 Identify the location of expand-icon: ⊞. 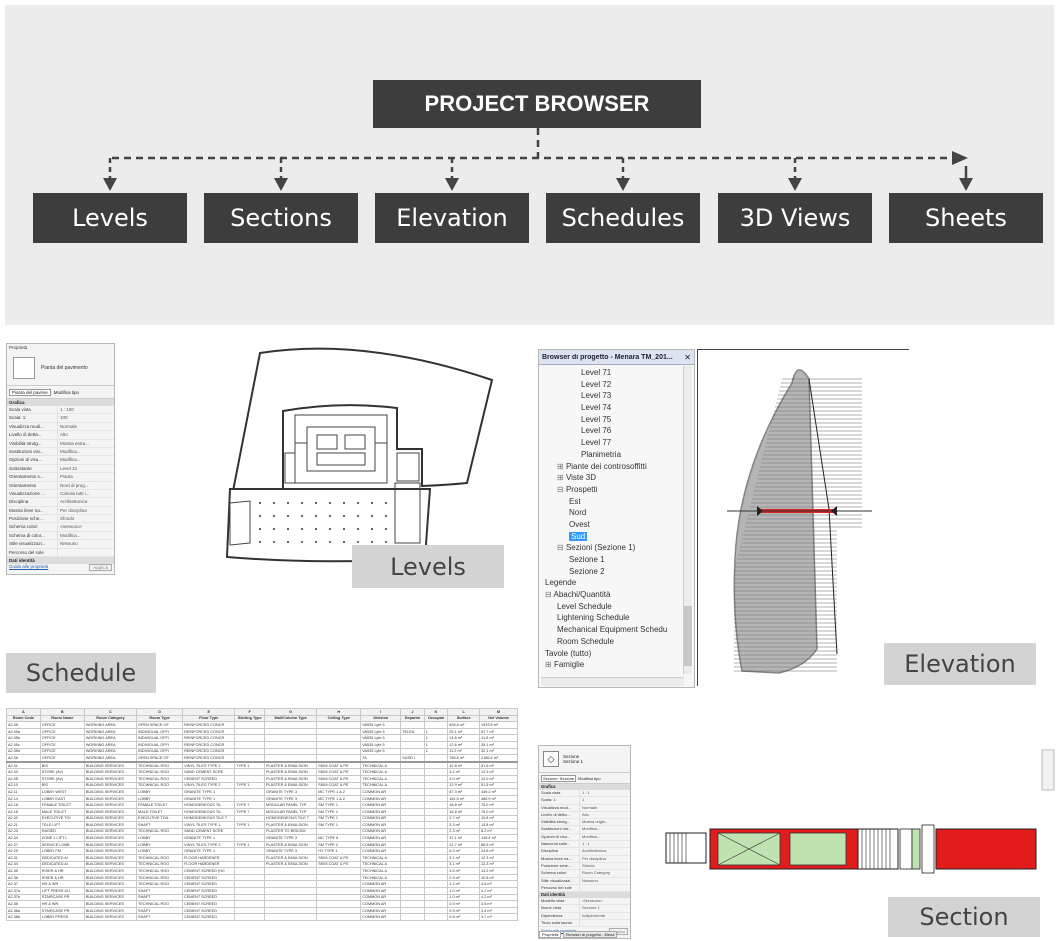
(549, 664).